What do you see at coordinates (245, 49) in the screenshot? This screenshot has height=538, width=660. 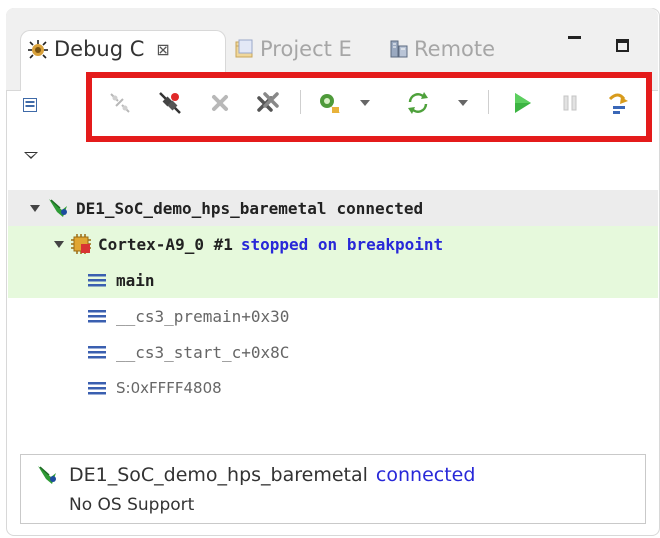 I see `project-folder-icon` at bounding box center [245, 49].